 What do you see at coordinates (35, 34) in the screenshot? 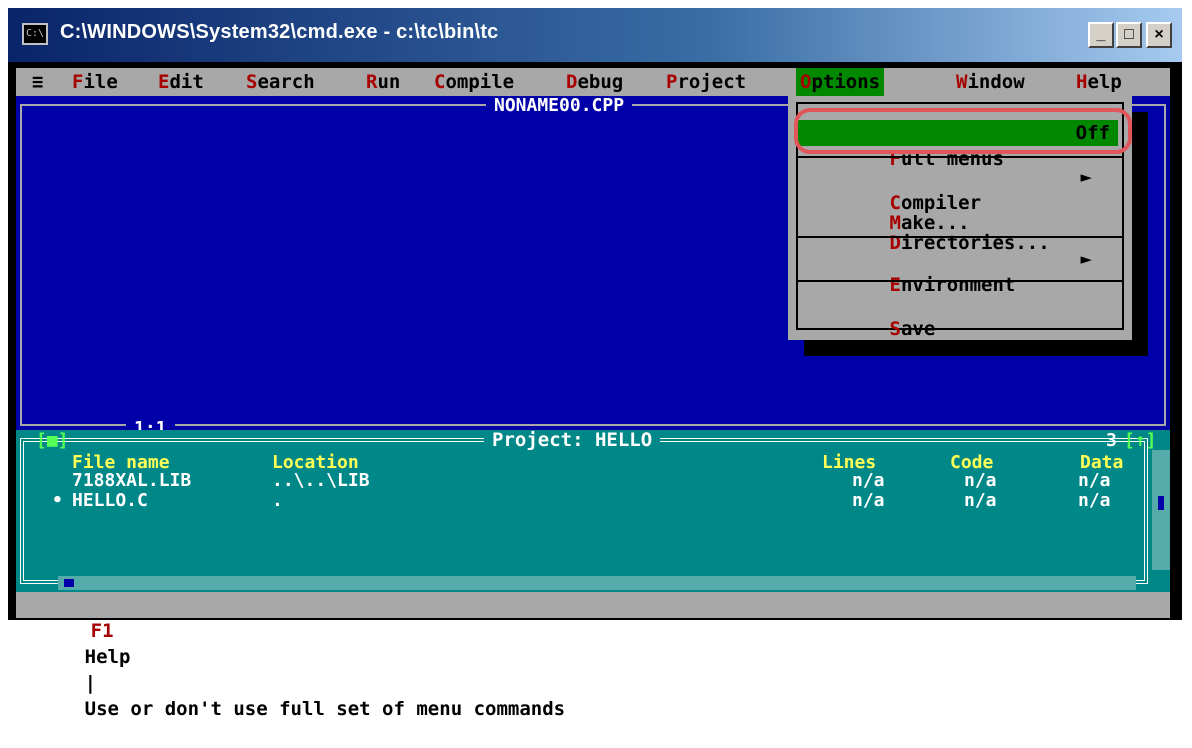
I see `console-icon: C:\` at bounding box center [35, 34].